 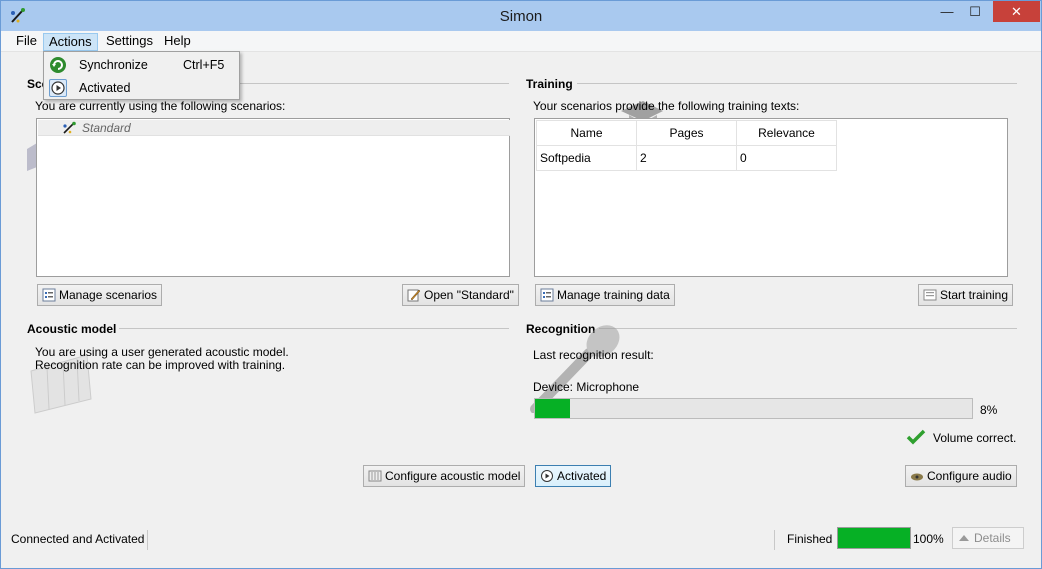 I want to click on progress-percent: 100%, so click(x=928, y=539).